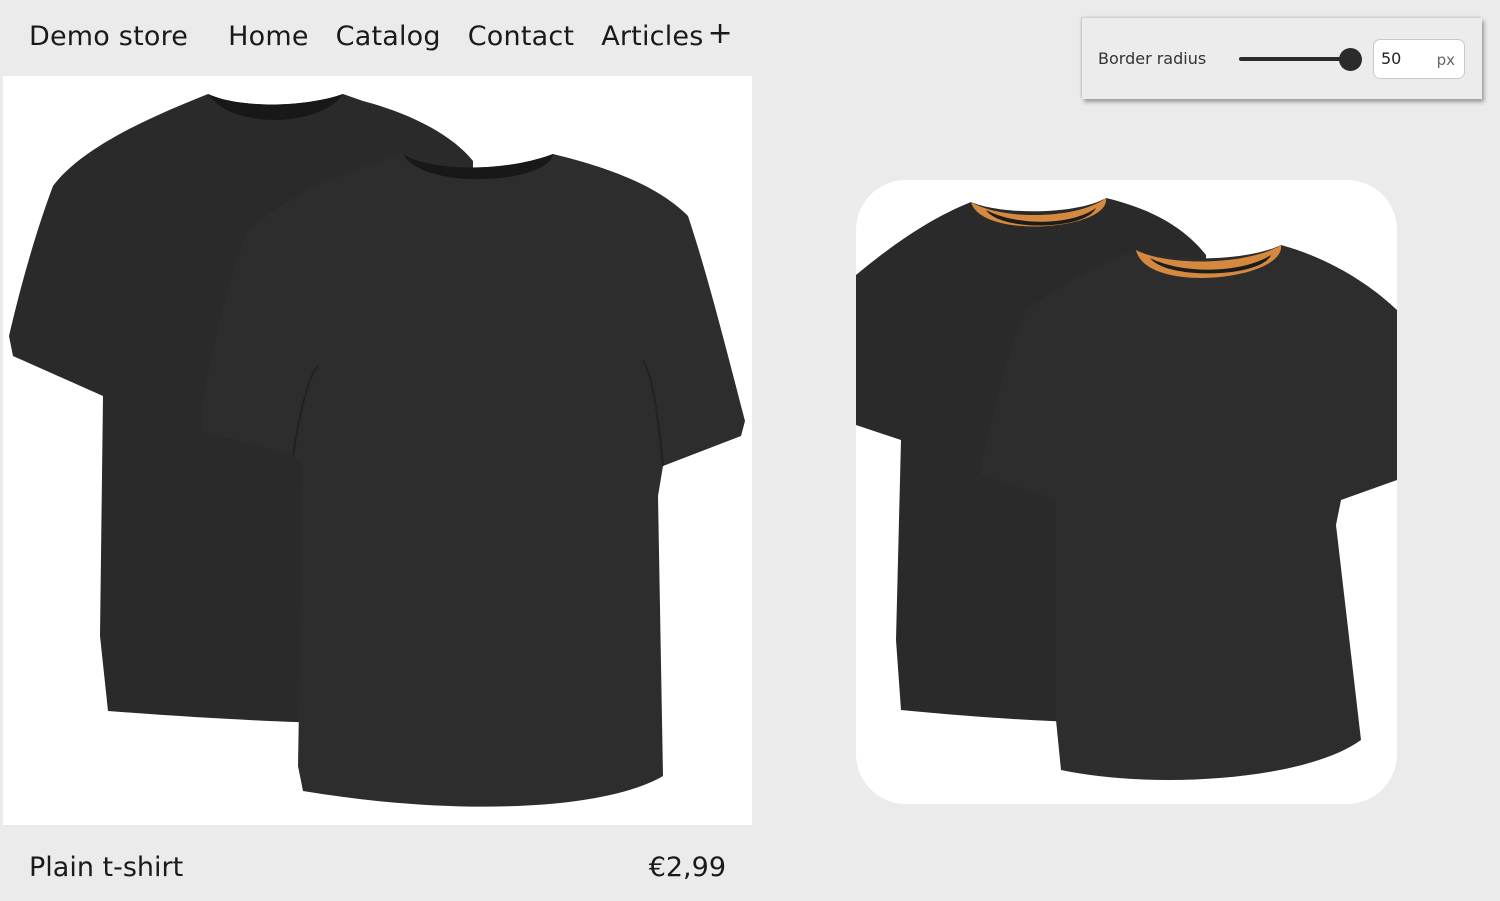 The image size is (1500, 901). I want to click on border-radius-label: Border radius, so click(1152, 58).